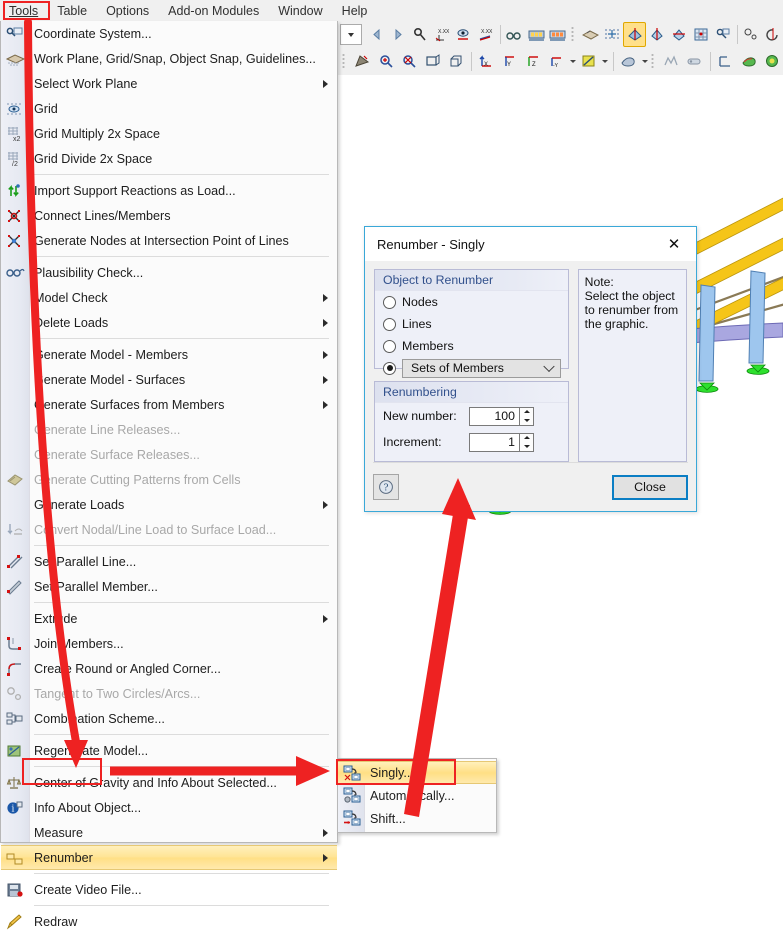 This screenshot has height=934, width=783. What do you see at coordinates (456, 61) in the screenshot?
I see `zoom-3d-icon` at bounding box center [456, 61].